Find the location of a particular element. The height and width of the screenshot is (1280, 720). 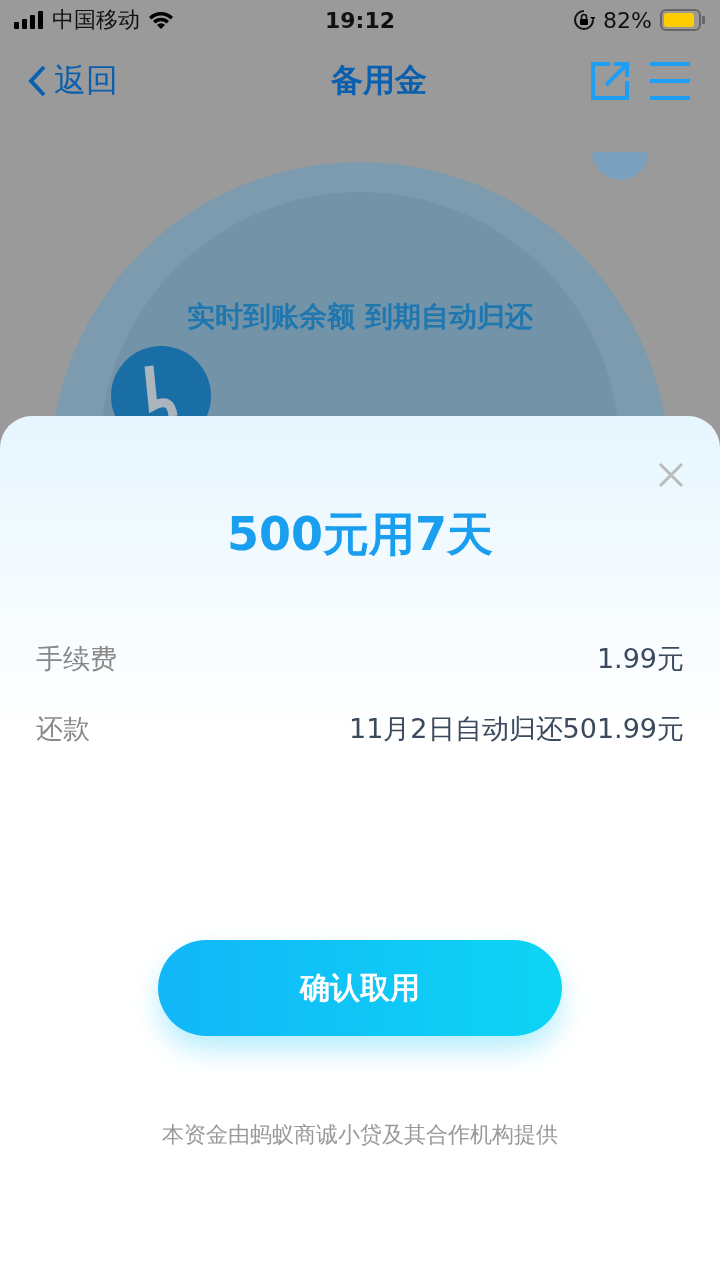

rotation-lock-icon is located at coordinates (584, 20).